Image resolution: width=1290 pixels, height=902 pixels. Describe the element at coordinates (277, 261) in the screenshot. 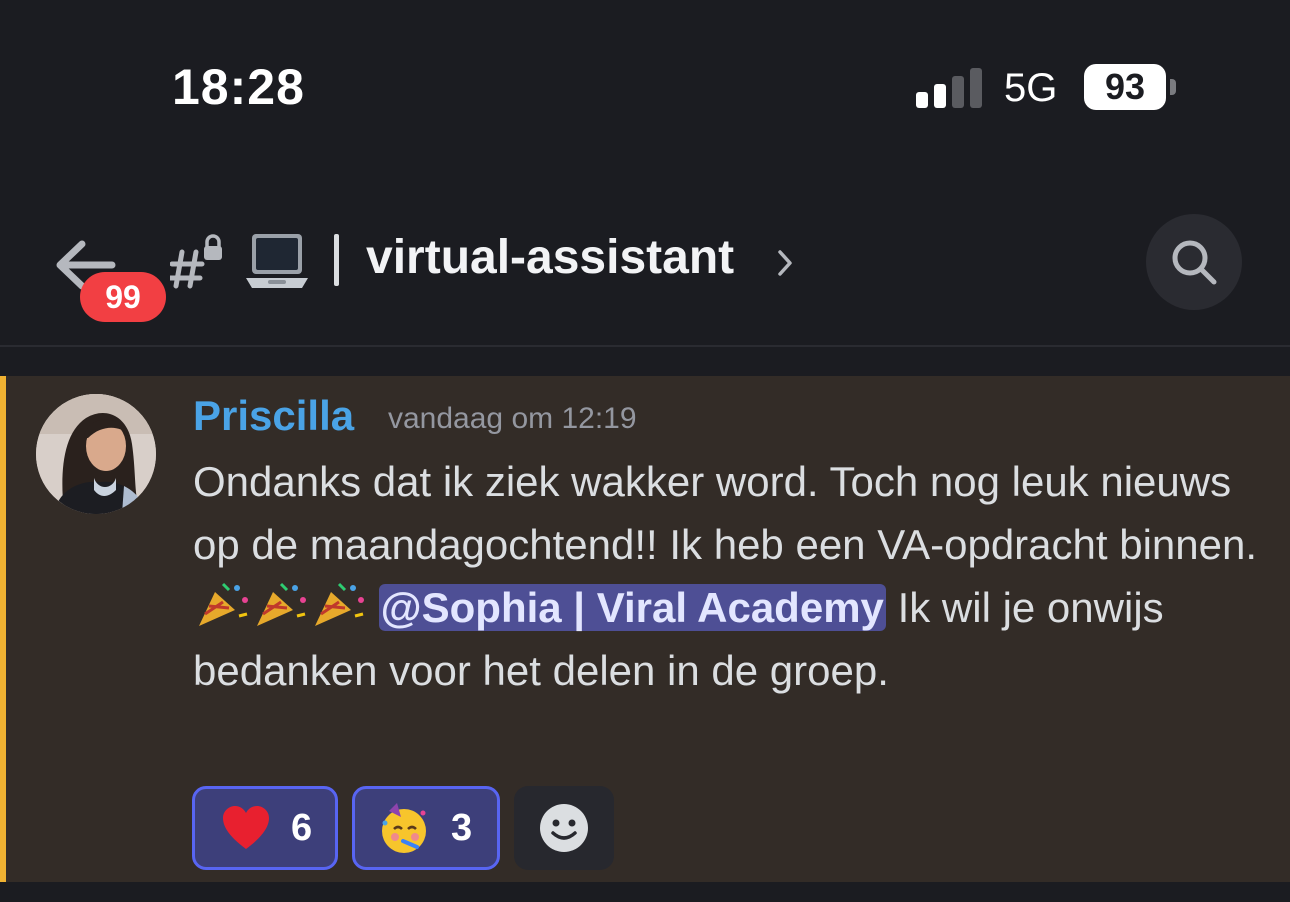

I see `laptop-icon` at that location.